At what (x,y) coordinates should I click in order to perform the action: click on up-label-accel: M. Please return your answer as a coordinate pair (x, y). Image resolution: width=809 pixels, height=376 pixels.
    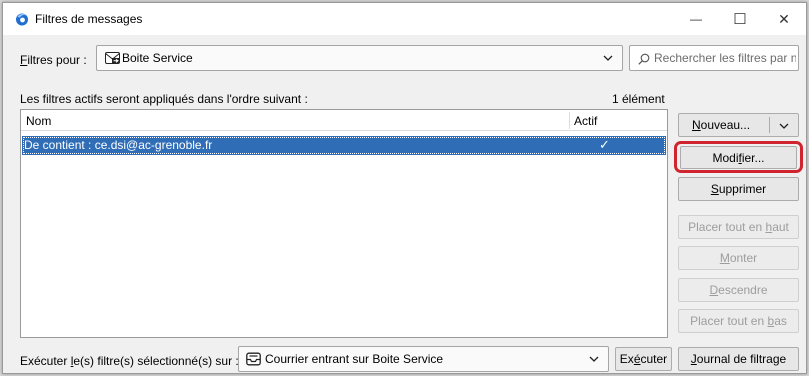
    Looking at the image, I should click on (724, 258).